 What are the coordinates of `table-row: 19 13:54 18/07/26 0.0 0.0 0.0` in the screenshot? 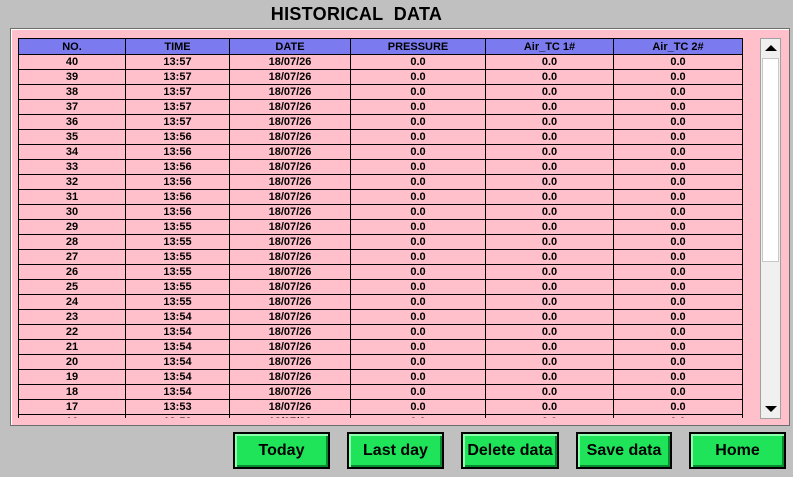 It's located at (380, 377).